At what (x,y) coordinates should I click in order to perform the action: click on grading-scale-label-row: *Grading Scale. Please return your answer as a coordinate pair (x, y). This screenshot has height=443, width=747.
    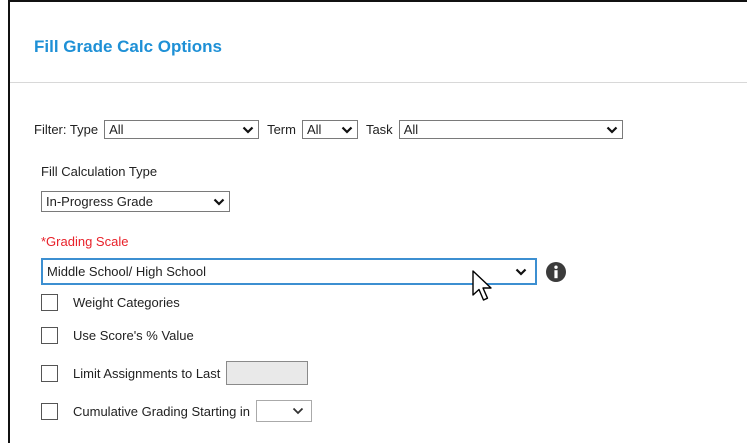
    Looking at the image, I should click on (84, 241).